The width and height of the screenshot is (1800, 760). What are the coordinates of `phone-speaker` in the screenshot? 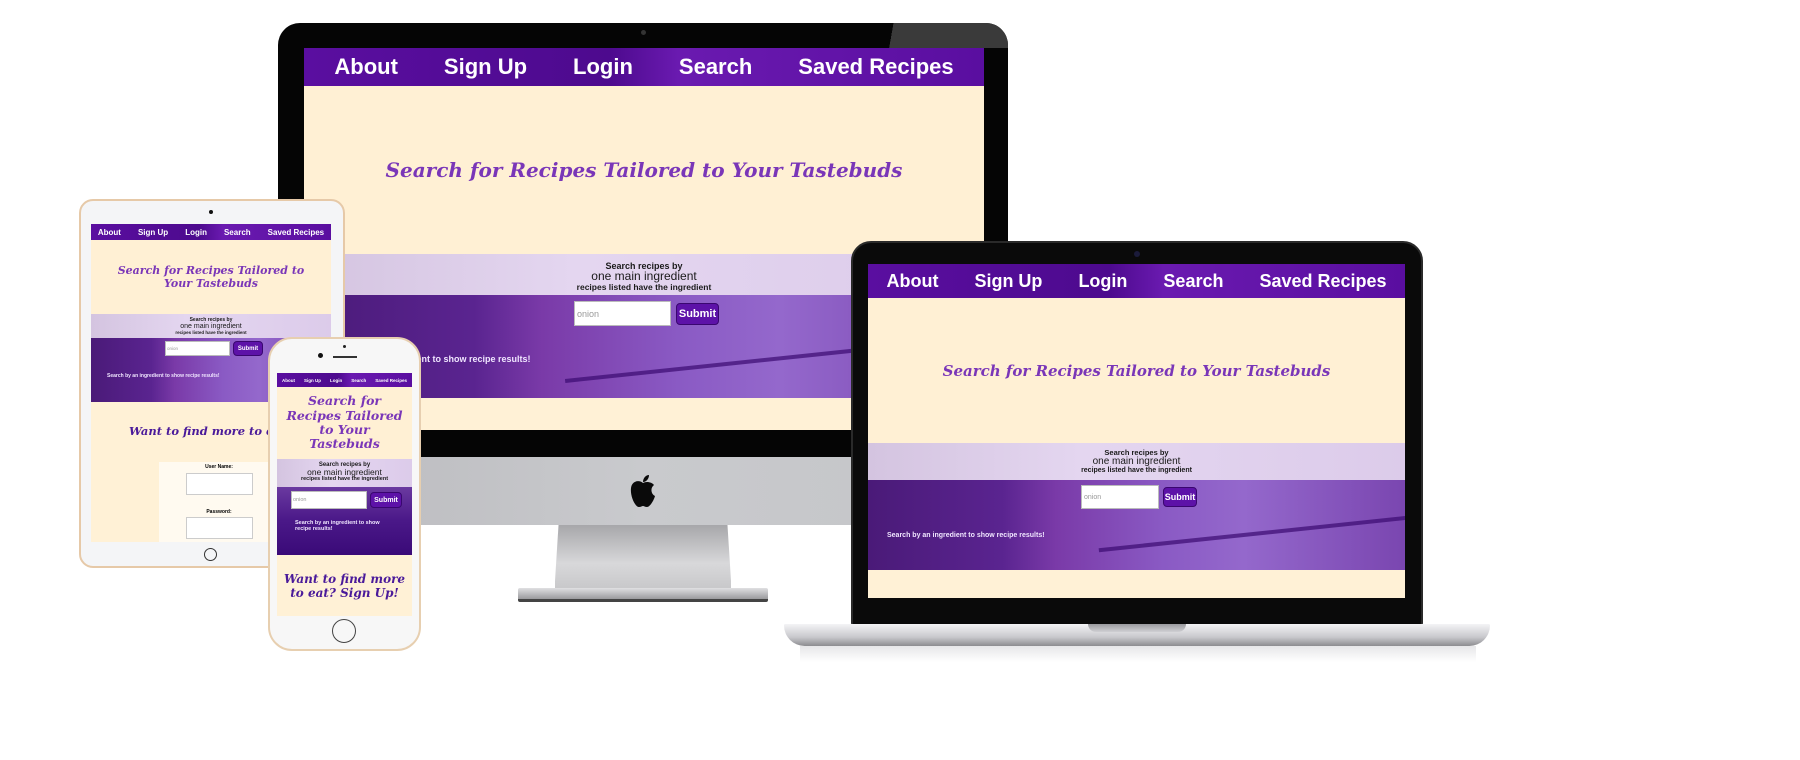 It's located at (345, 357).